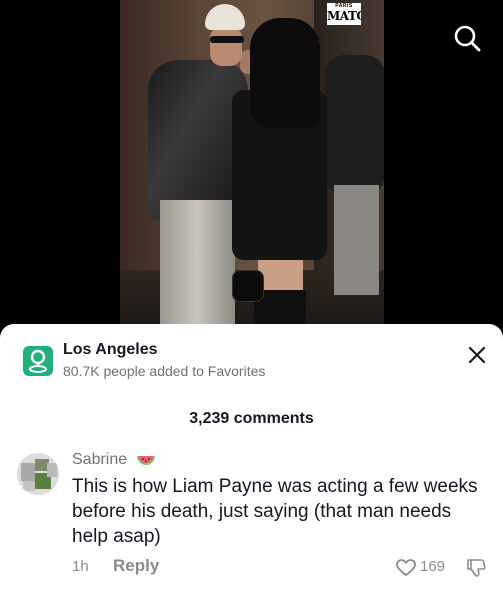 The height and width of the screenshot is (600, 503). I want to click on background-person, so click(354, 125).